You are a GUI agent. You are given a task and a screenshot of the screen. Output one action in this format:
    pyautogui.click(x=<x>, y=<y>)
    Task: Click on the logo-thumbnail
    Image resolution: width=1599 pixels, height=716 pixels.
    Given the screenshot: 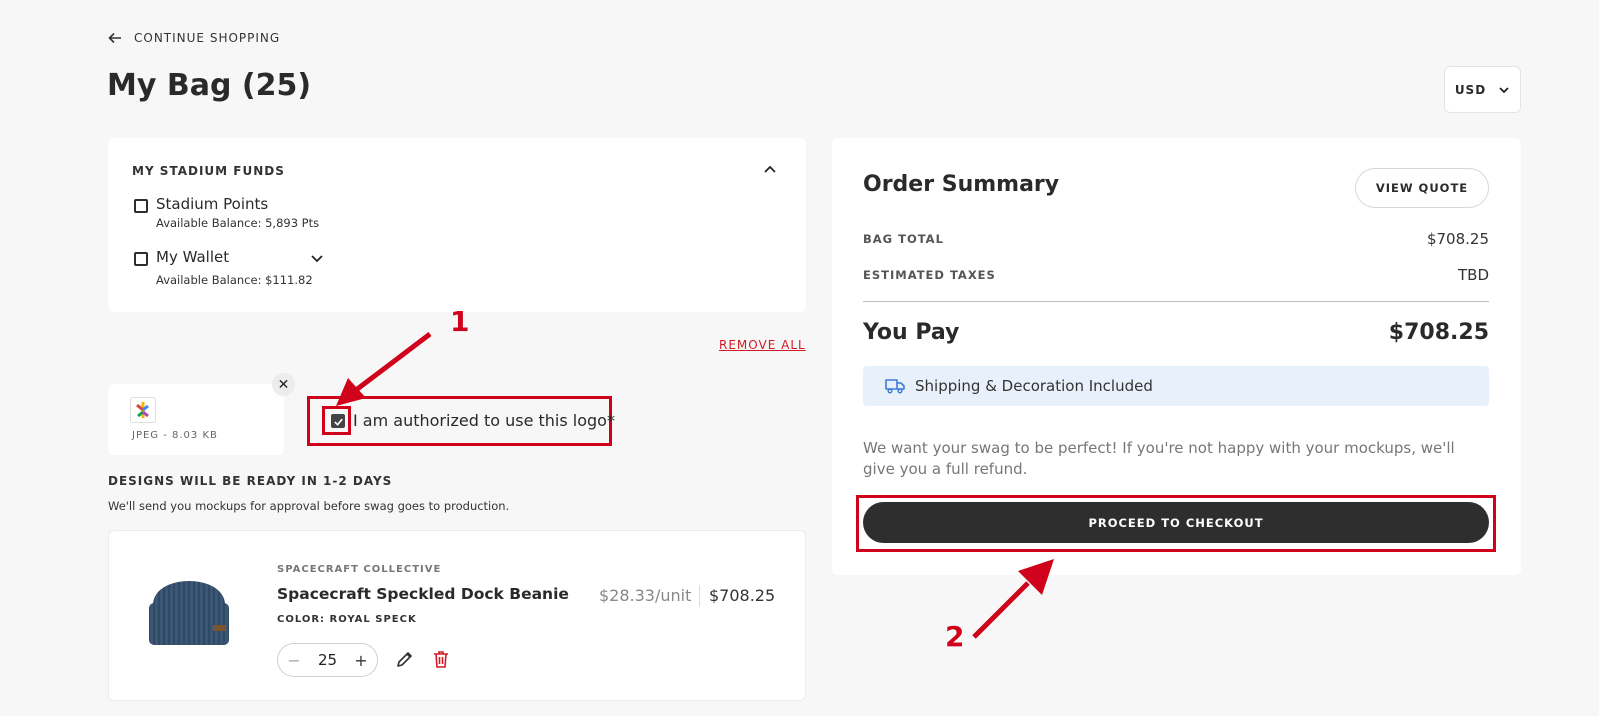 What is the action you would take?
    pyautogui.click(x=143, y=410)
    